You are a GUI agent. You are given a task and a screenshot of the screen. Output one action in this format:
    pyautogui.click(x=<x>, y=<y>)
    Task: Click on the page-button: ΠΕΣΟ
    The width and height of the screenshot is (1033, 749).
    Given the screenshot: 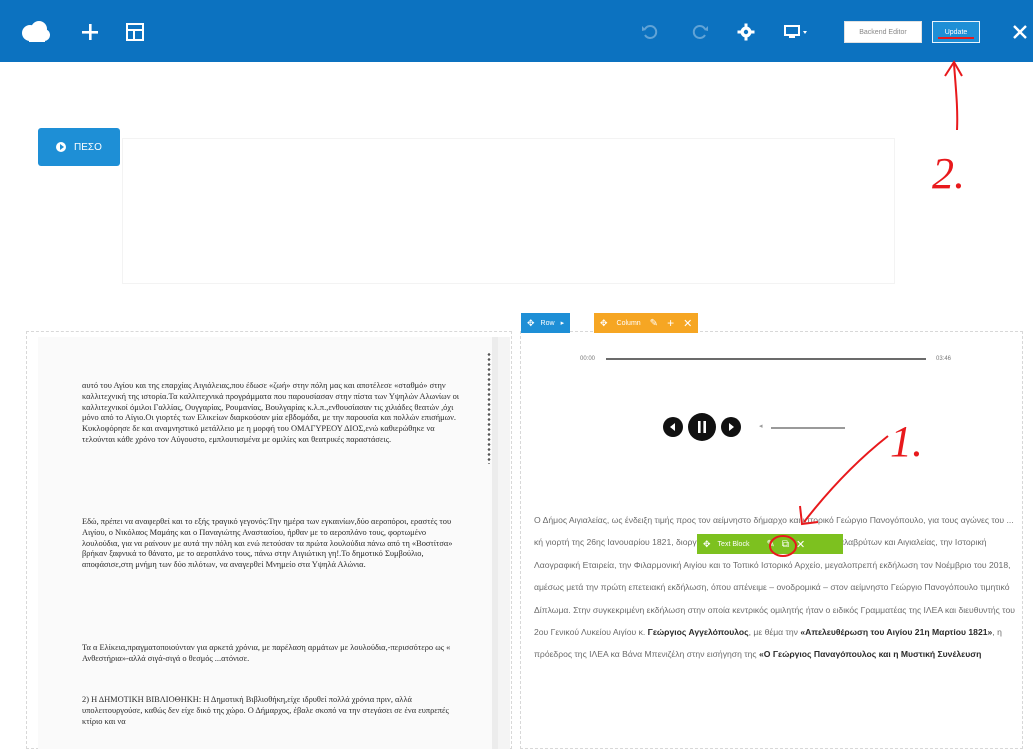 What is the action you would take?
    pyautogui.click(x=79, y=147)
    